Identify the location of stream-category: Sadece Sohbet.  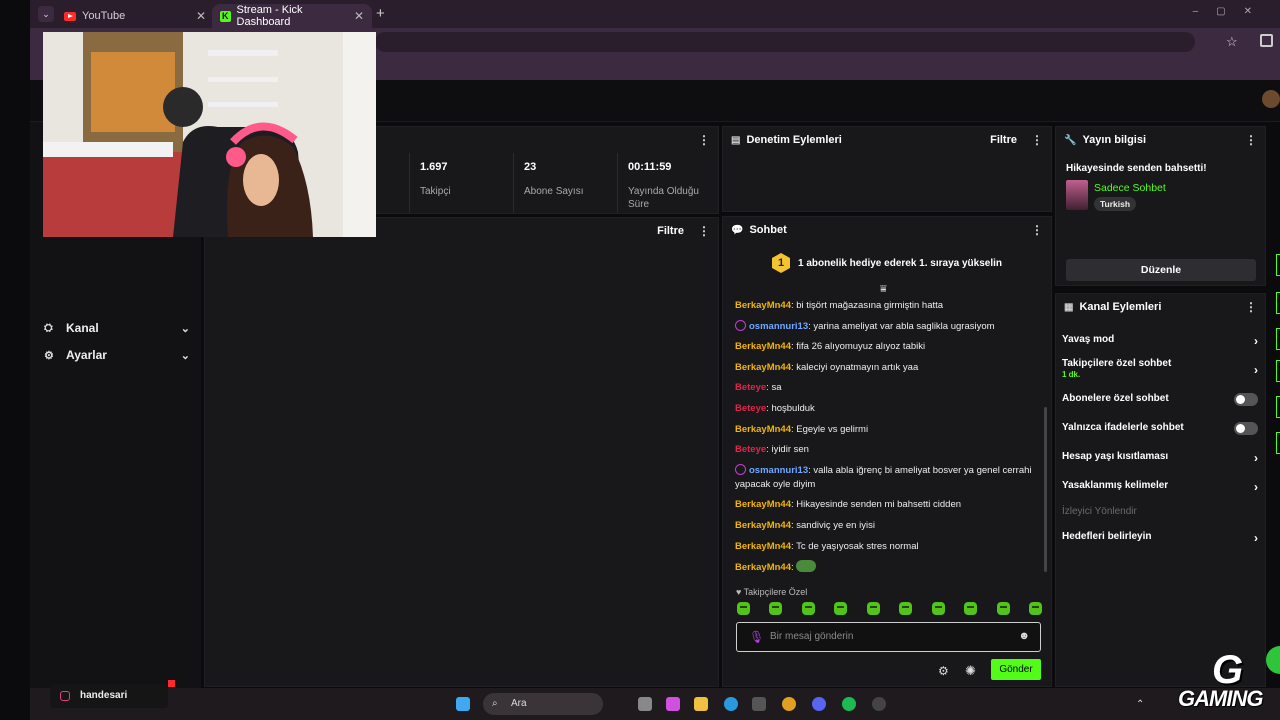
(1130, 188).